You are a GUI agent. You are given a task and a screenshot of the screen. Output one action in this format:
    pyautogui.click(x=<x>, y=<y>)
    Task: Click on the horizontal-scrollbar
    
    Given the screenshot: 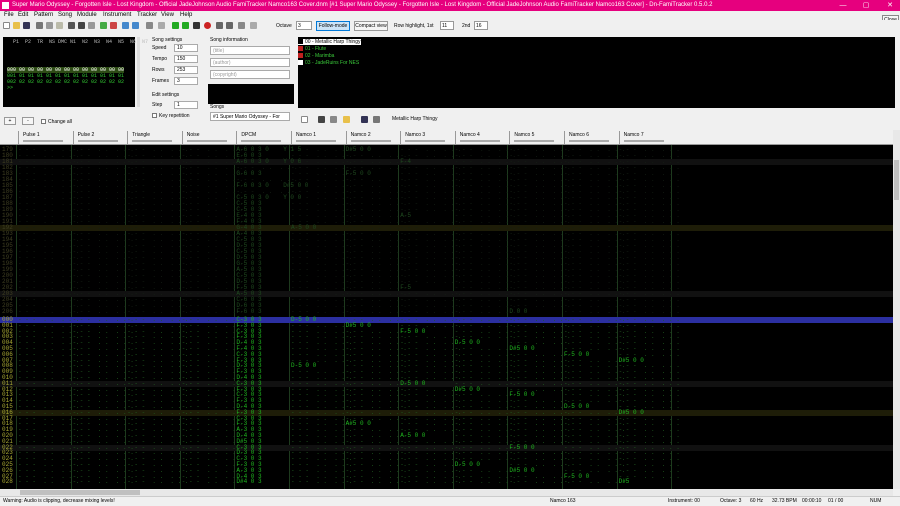 What is the action you would take?
    pyautogui.click(x=446, y=492)
    